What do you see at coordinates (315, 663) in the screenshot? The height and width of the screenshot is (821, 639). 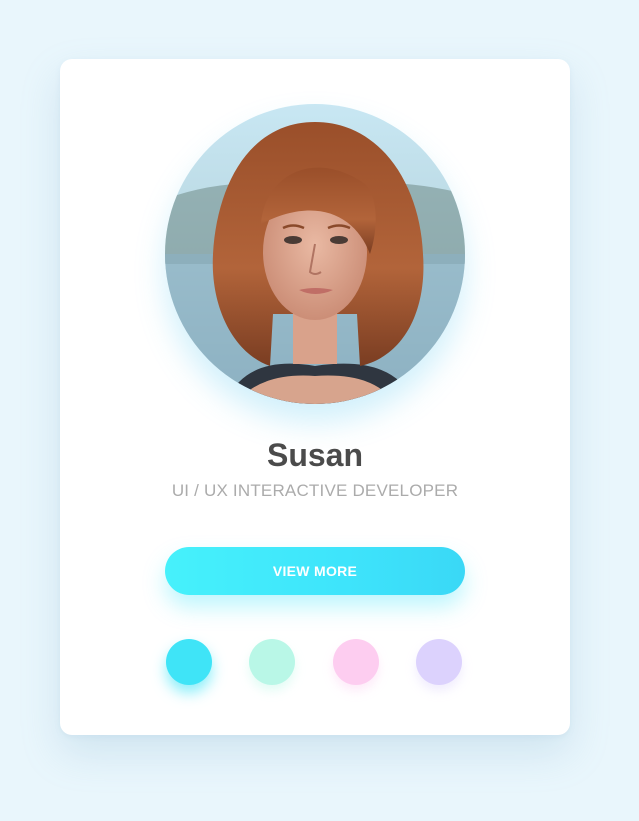 I see `color-swatches` at bounding box center [315, 663].